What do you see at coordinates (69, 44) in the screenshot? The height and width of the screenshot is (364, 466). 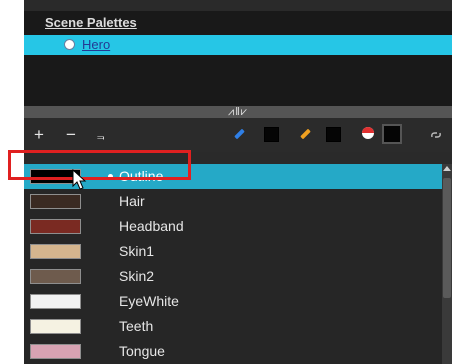 I see `palette-status-icon` at bounding box center [69, 44].